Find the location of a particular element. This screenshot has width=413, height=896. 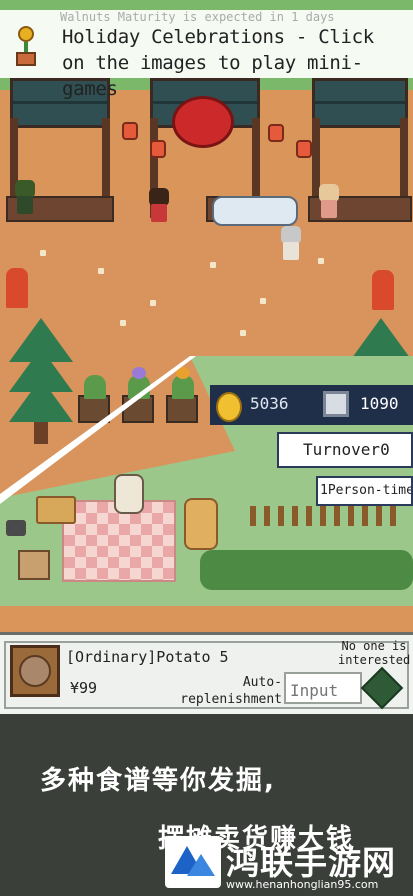

person-time-label: 1Person-time is located at coordinates (364, 491).